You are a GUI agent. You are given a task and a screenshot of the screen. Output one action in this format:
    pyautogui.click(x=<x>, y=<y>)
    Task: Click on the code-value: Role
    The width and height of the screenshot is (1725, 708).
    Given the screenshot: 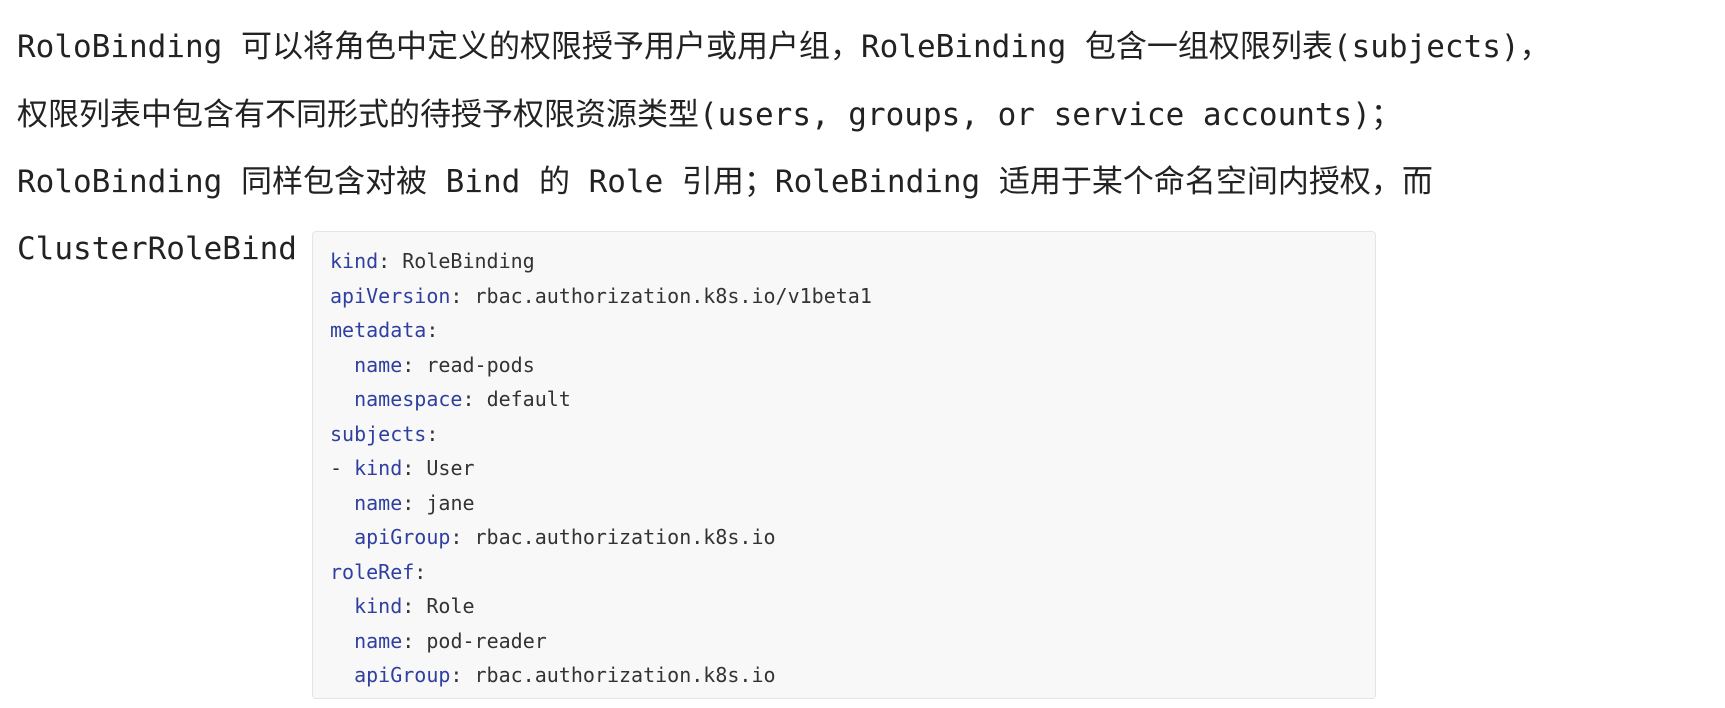 What is the action you would take?
    pyautogui.click(x=450, y=606)
    